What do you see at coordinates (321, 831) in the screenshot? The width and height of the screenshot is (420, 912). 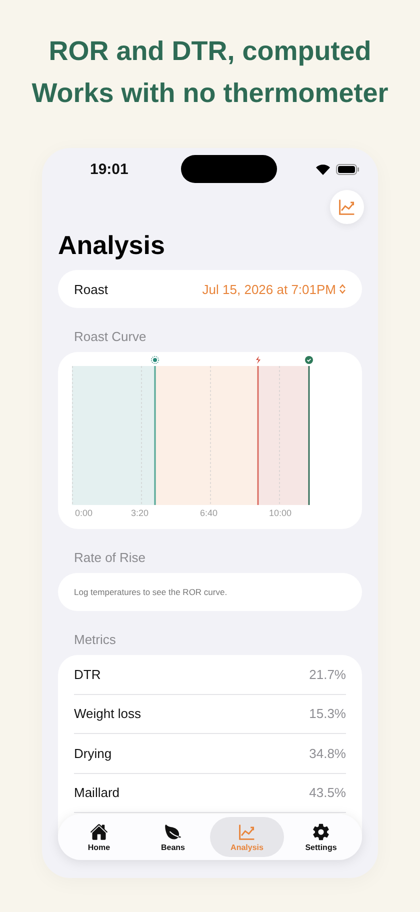 I see `settings-icon` at bounding box center [321, 831].